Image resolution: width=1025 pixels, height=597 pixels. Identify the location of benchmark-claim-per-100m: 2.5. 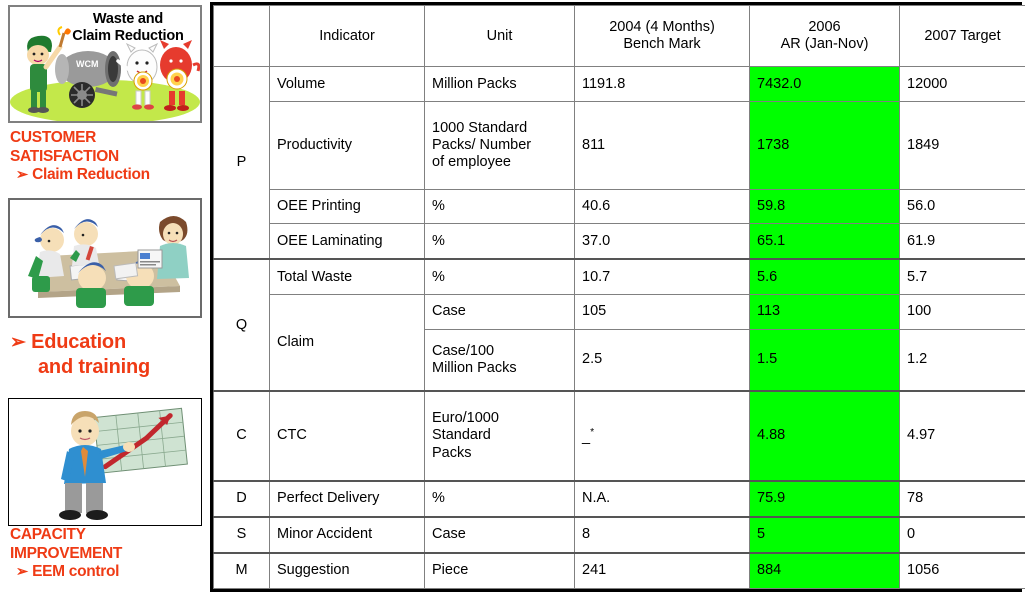
(662, 360).